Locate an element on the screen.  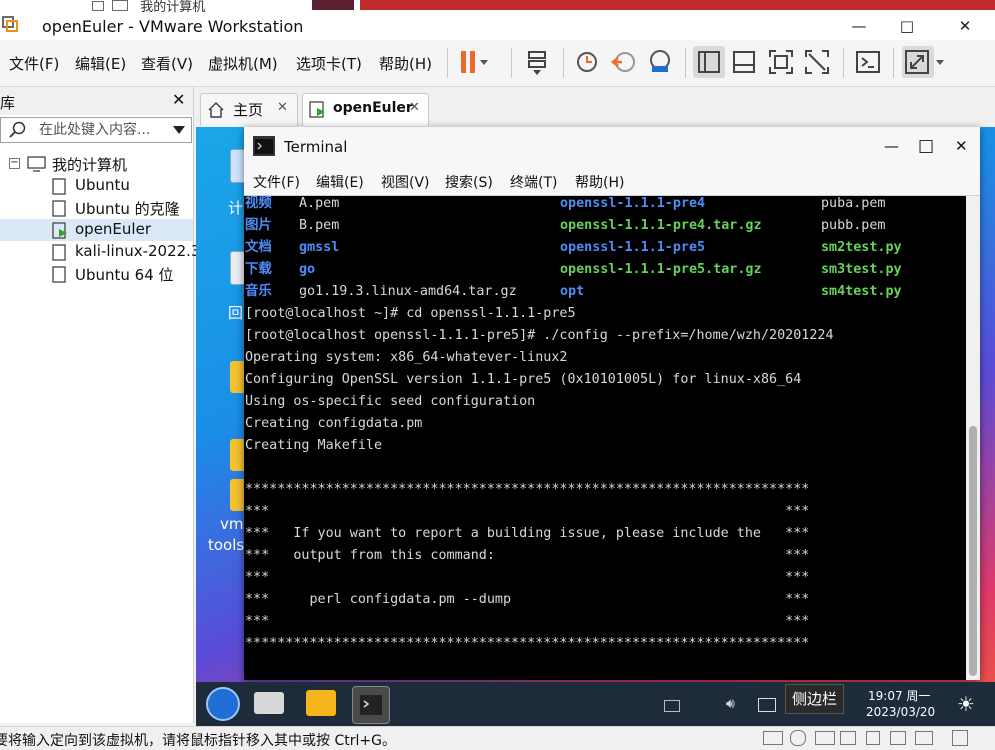
network-icon is located at coordinates (767, 705).